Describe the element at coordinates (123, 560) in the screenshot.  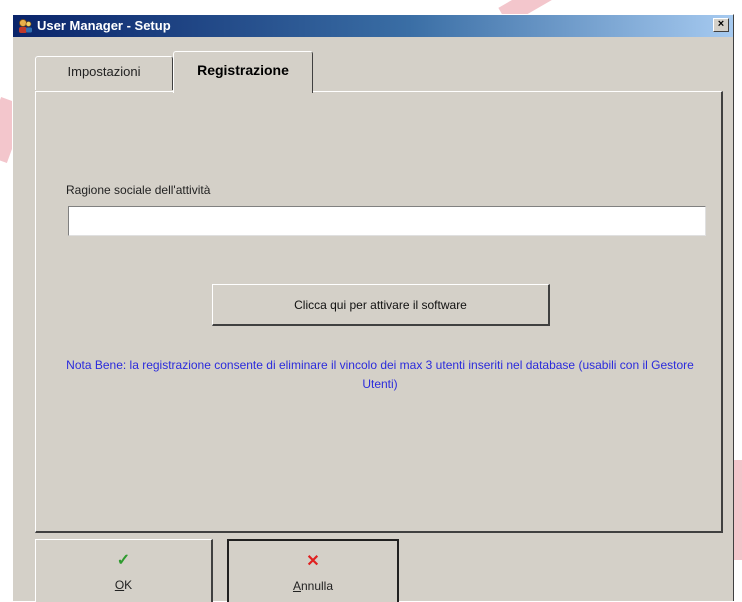
I see `check-icon: ✓` at that location.